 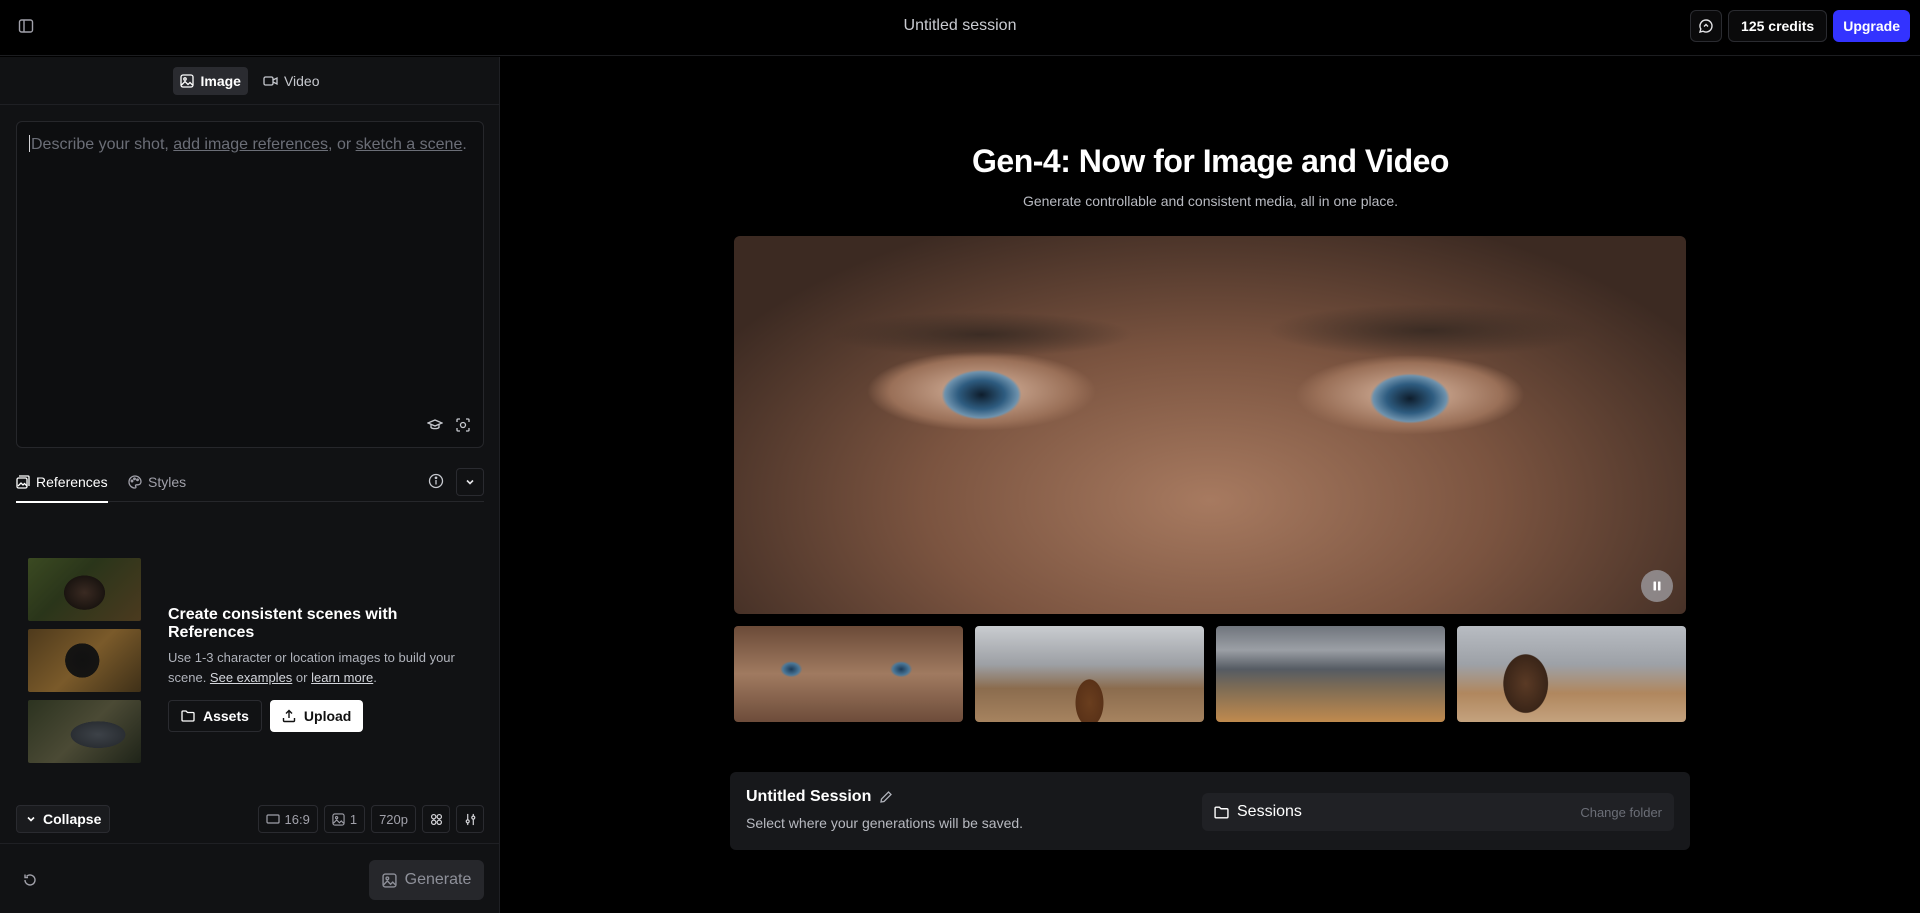 I want to click on assets-button-label: Assets, so click(x=226, y=716).